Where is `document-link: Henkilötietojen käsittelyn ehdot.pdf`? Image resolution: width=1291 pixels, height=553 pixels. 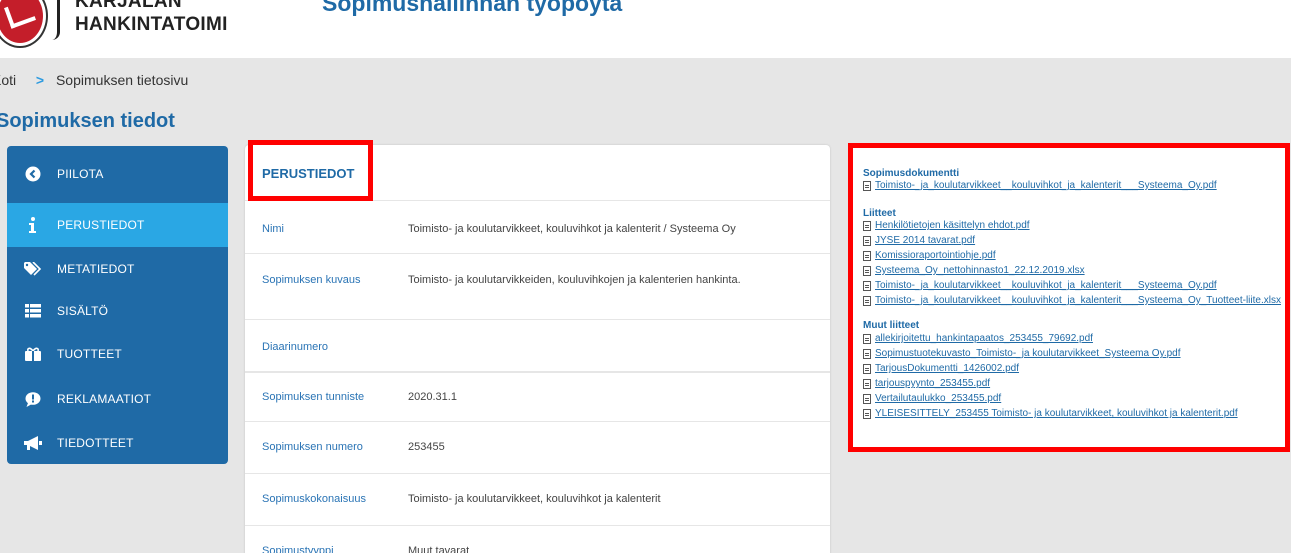 document-link: Henkilötietojen käsittelyn ehdot.pdf is located at coordinates (946, 225).